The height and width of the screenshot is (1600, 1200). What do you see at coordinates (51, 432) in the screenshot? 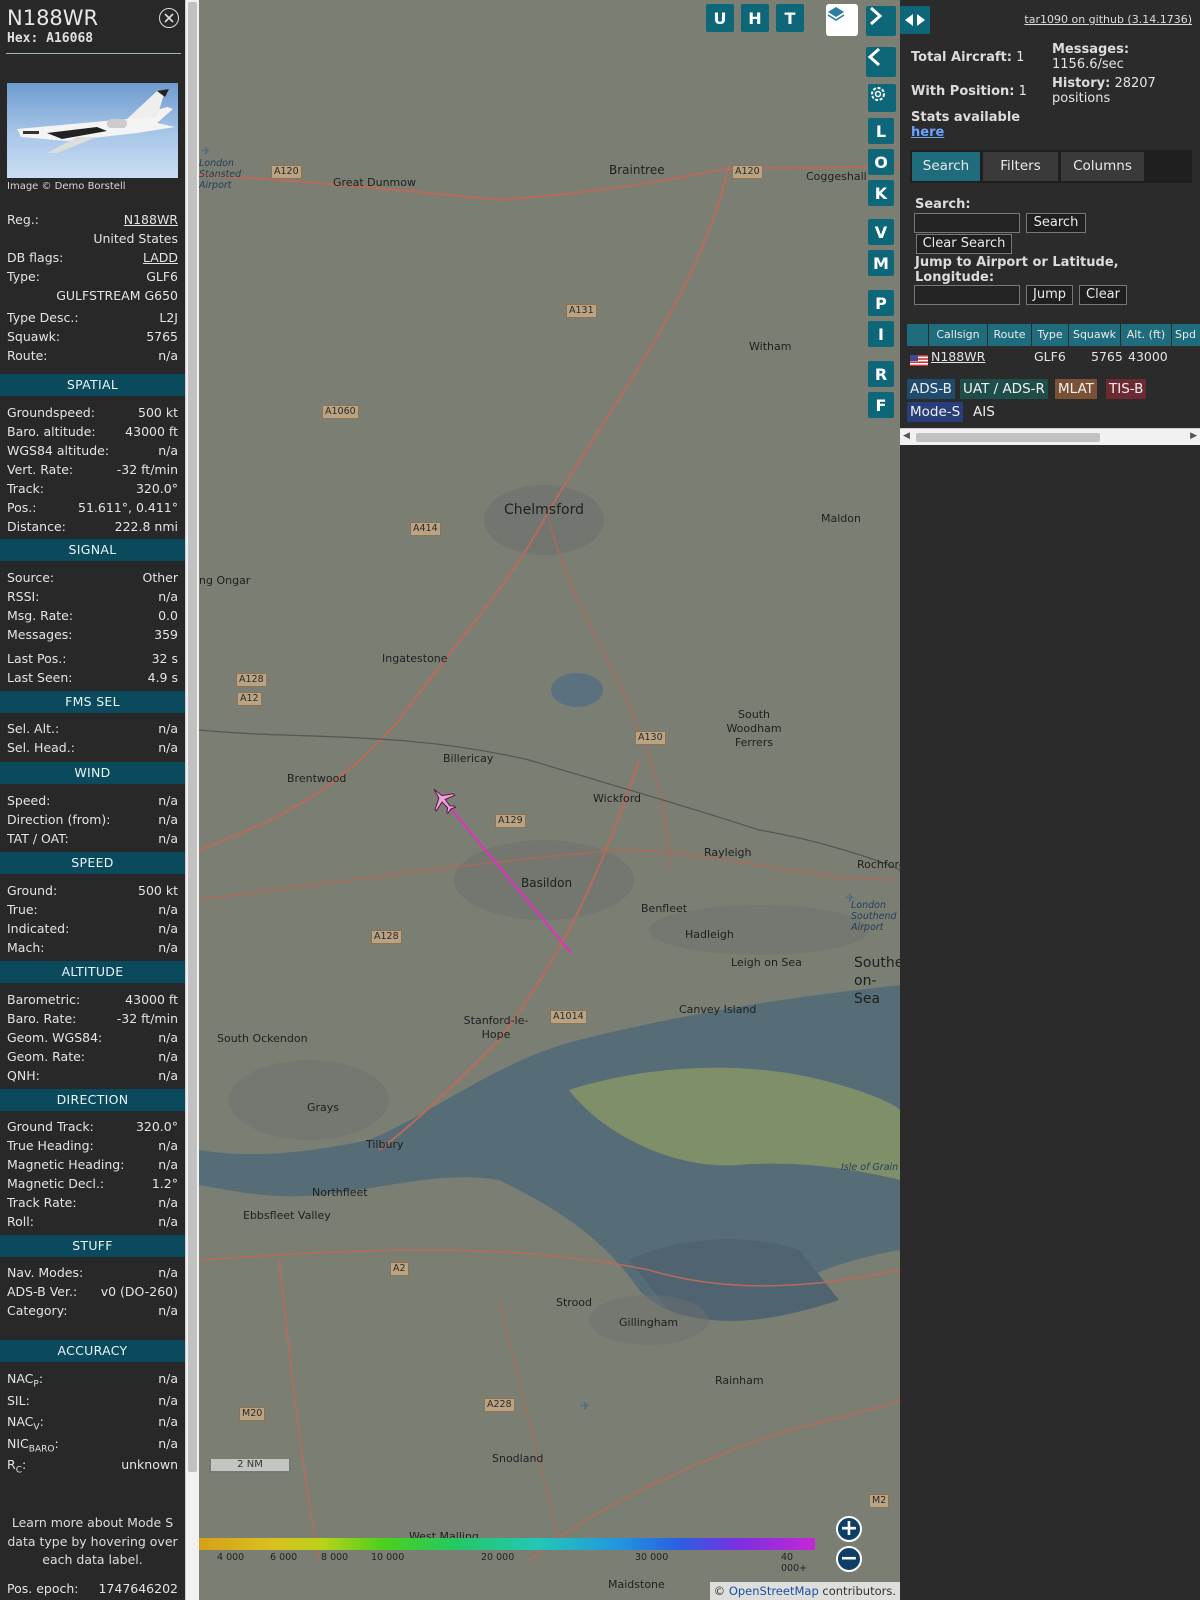
I see `info-row-label: Baro. altitude:` at bounding box center [51, 432].